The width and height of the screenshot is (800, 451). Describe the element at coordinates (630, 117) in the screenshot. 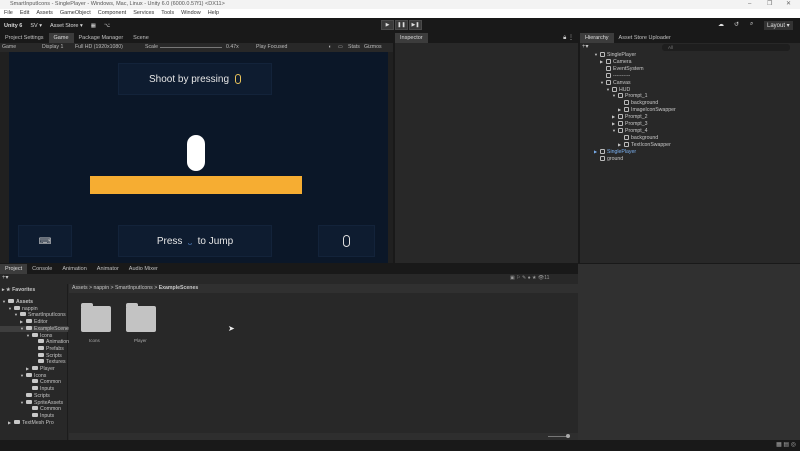

I see `hierarchy-item: ▶ Prompt_2` at that location.